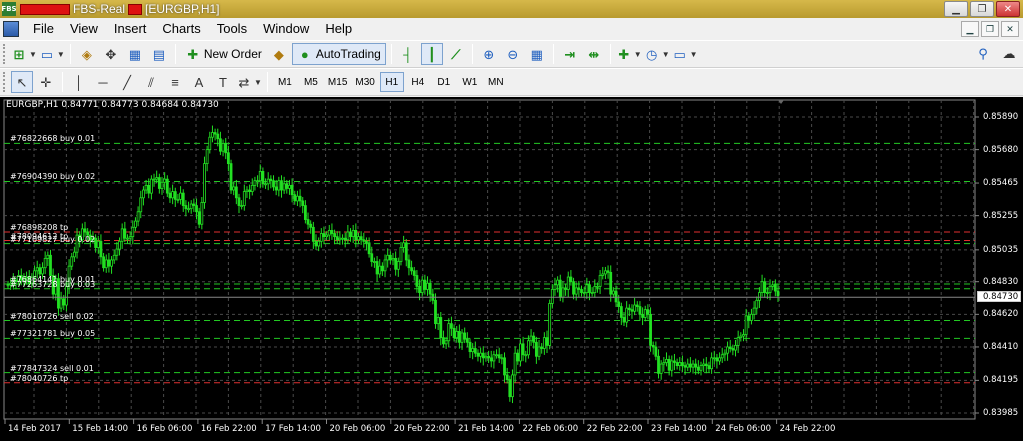 The image size is (1023, 441). I want to click on menu-file: File, so click(43, 29).